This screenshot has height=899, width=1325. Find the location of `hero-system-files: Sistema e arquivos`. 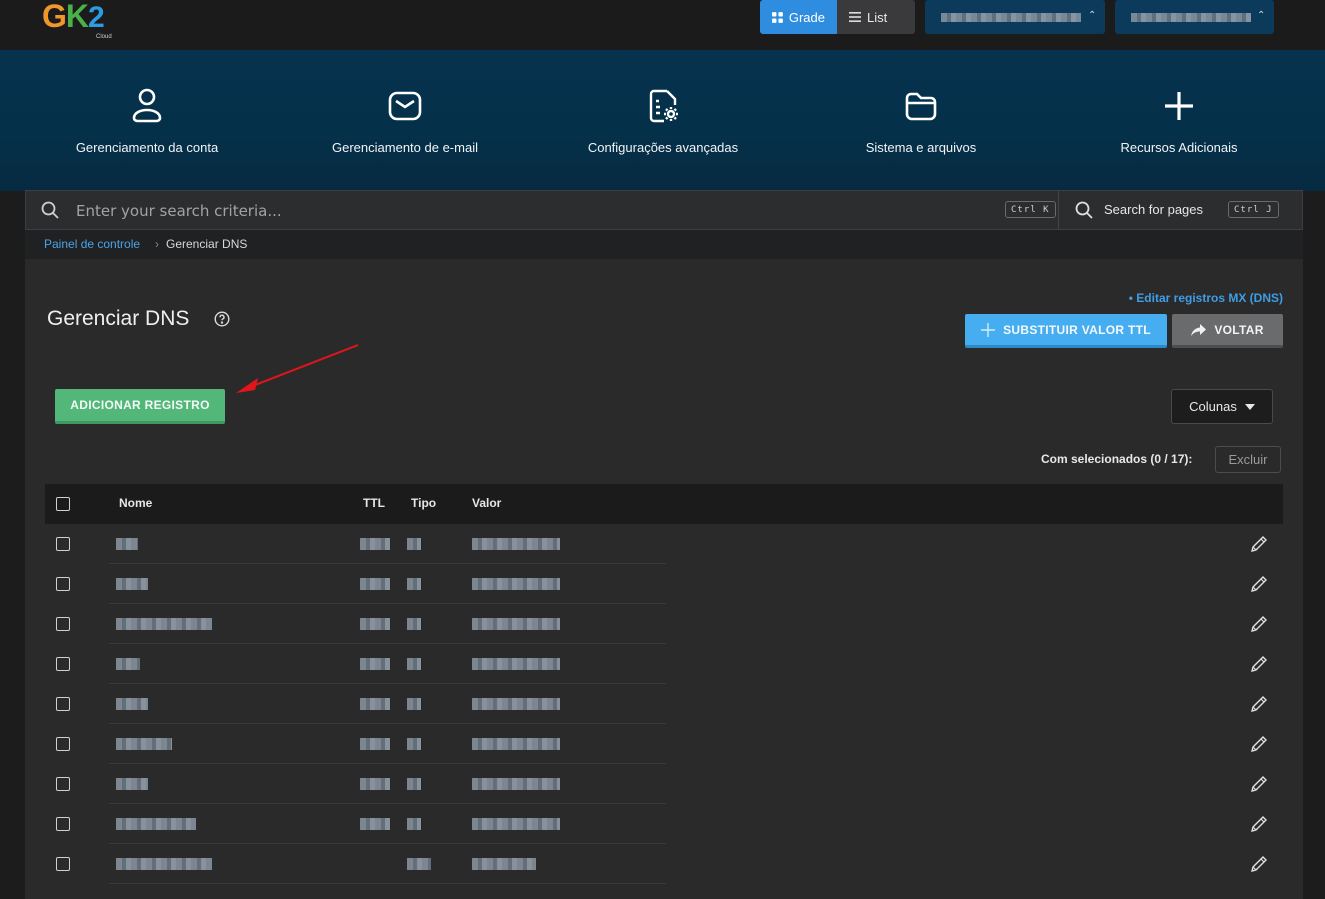

hero-system-files: Sistema e arquivos is located at coordinates (921, 120).